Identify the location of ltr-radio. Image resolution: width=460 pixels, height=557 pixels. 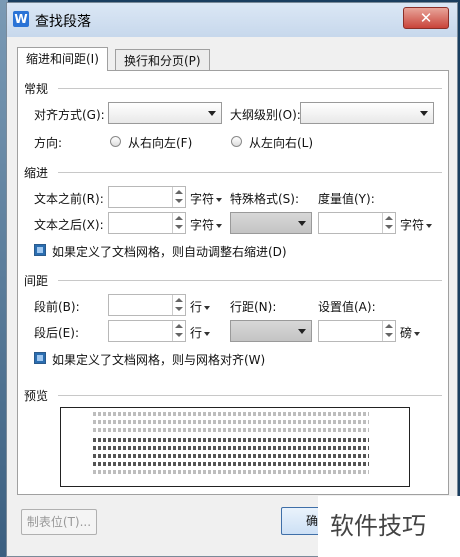
(236, 141).